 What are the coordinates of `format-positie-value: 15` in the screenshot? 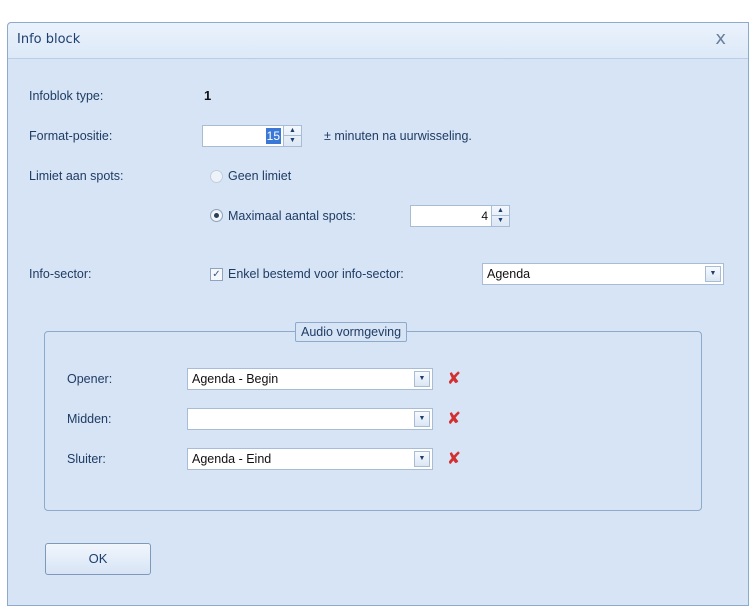 It's located at (273, 136).